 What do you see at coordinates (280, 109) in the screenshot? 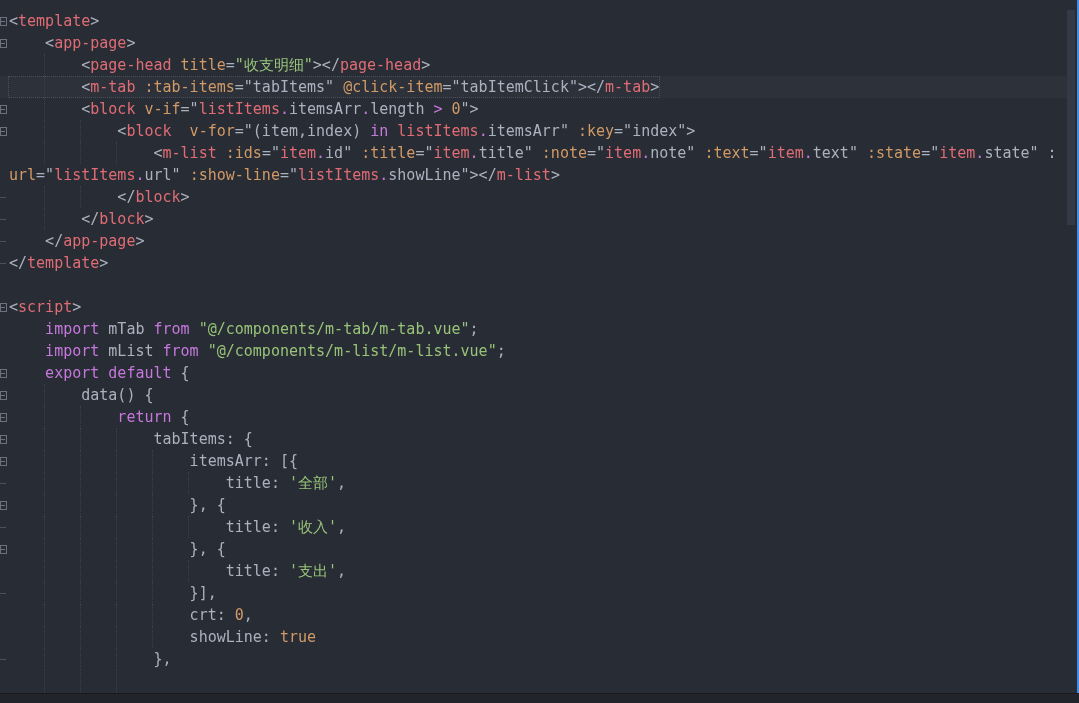
I see `code-line: <block v-if="listItems.itemsArr.length > 0">` at bounding box center [280, 109].